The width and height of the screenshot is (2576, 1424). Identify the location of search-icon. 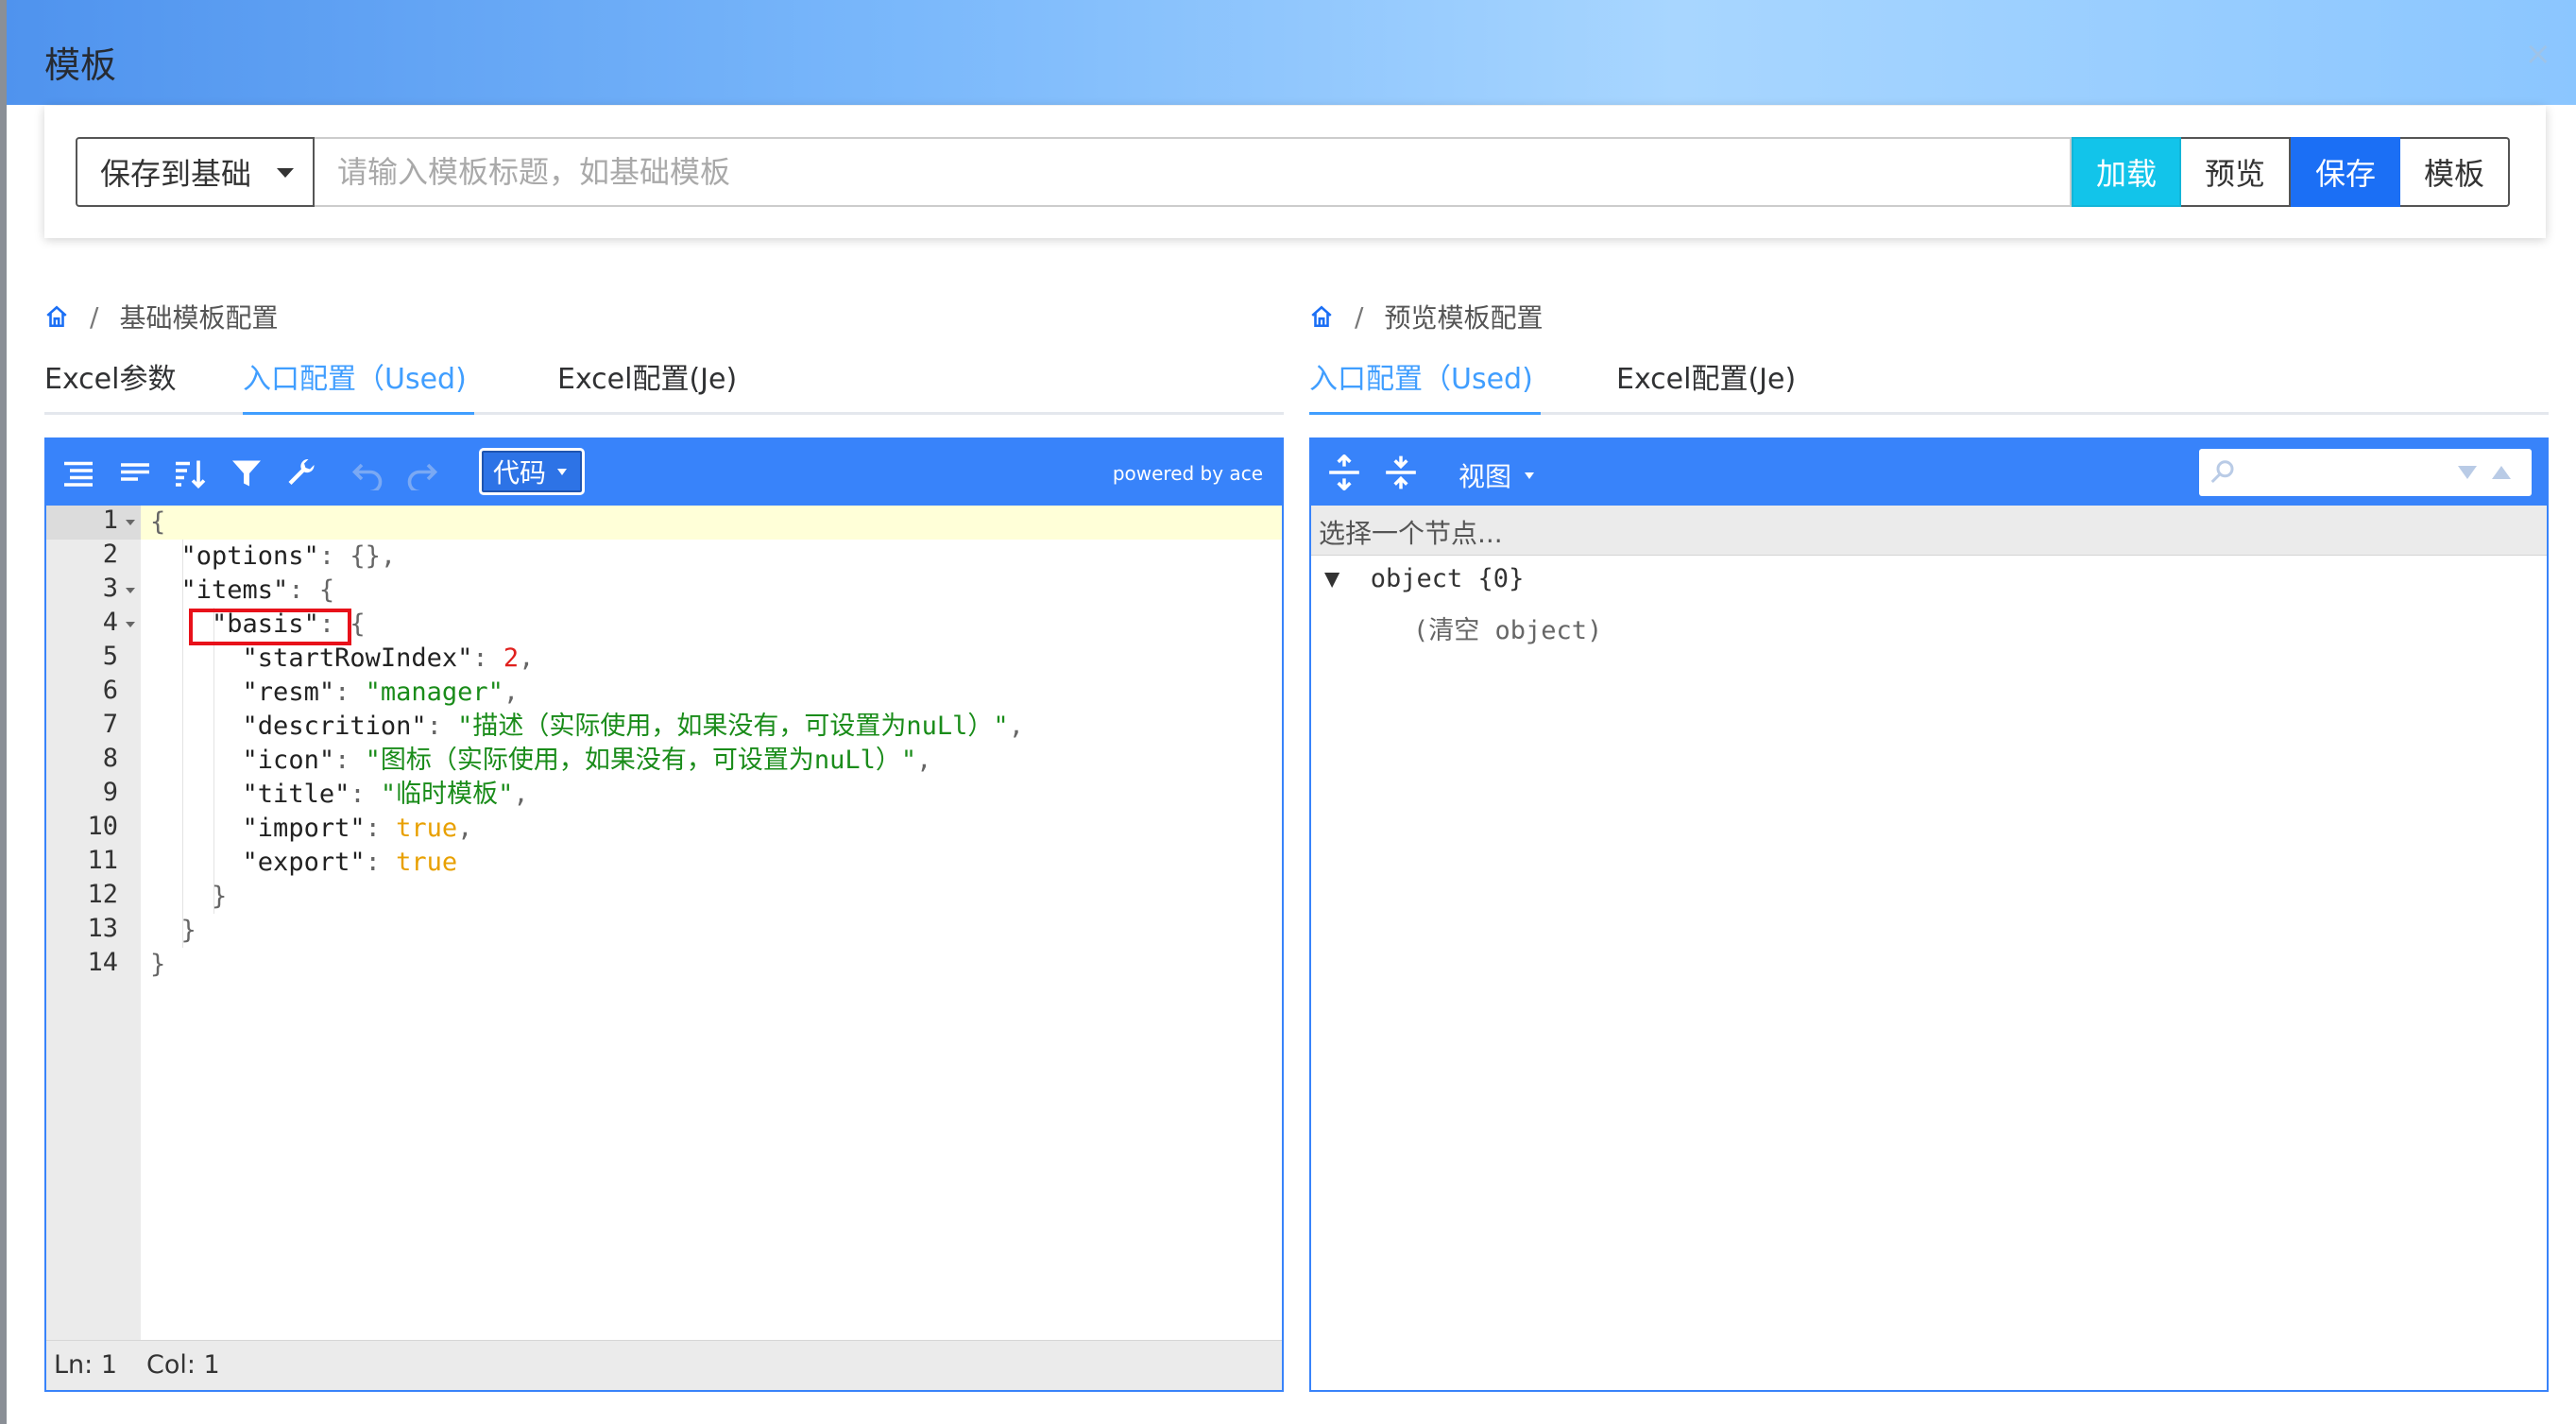
(2222, 472).